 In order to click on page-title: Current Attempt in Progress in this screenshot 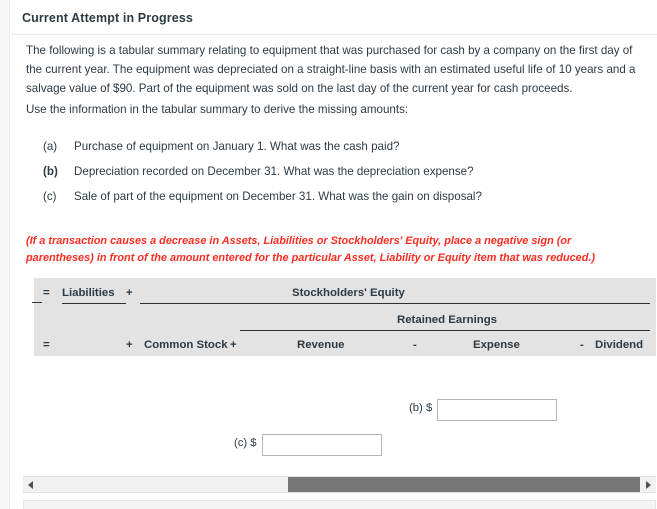, I will do `click(107, 18)`.